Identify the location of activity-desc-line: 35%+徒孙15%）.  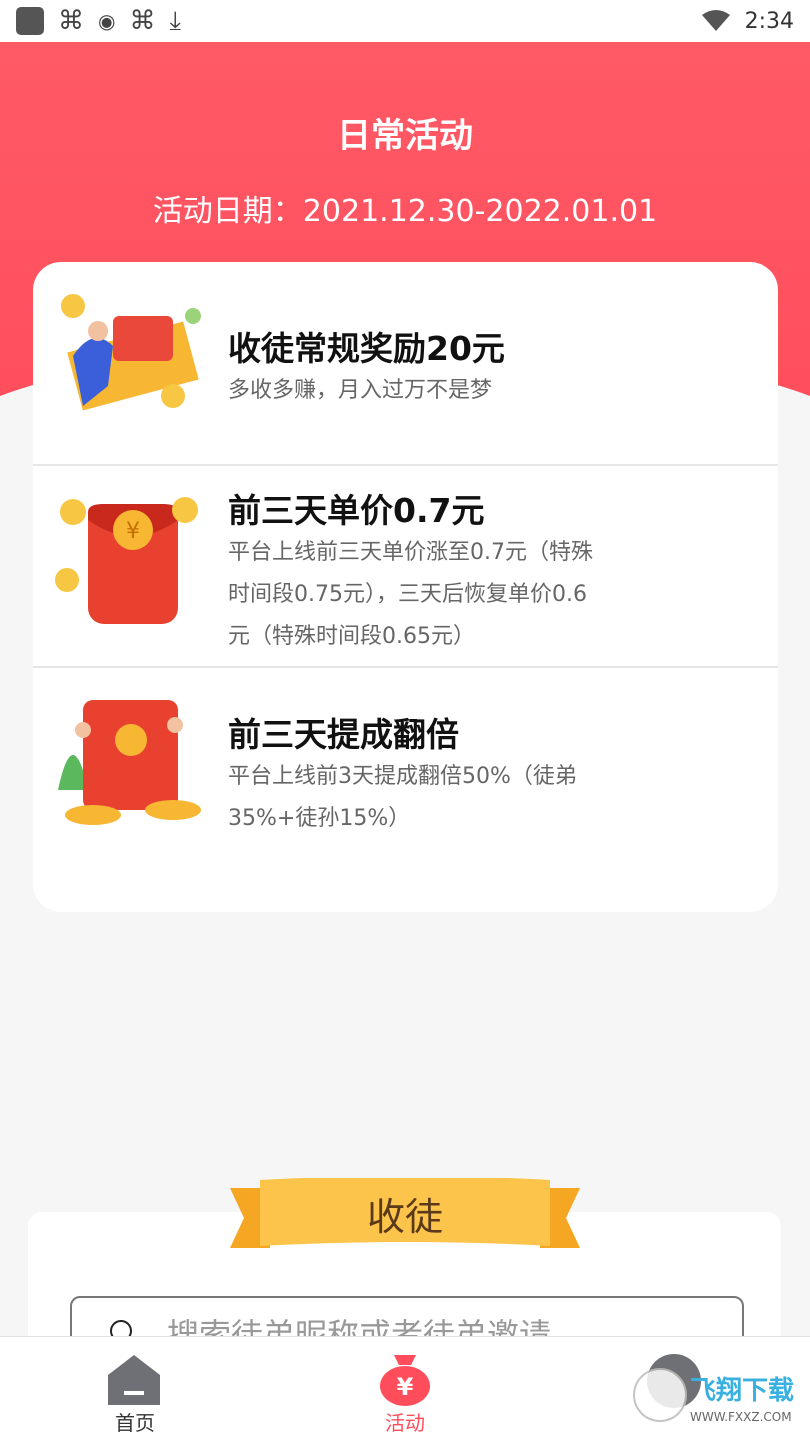
(319, 818).